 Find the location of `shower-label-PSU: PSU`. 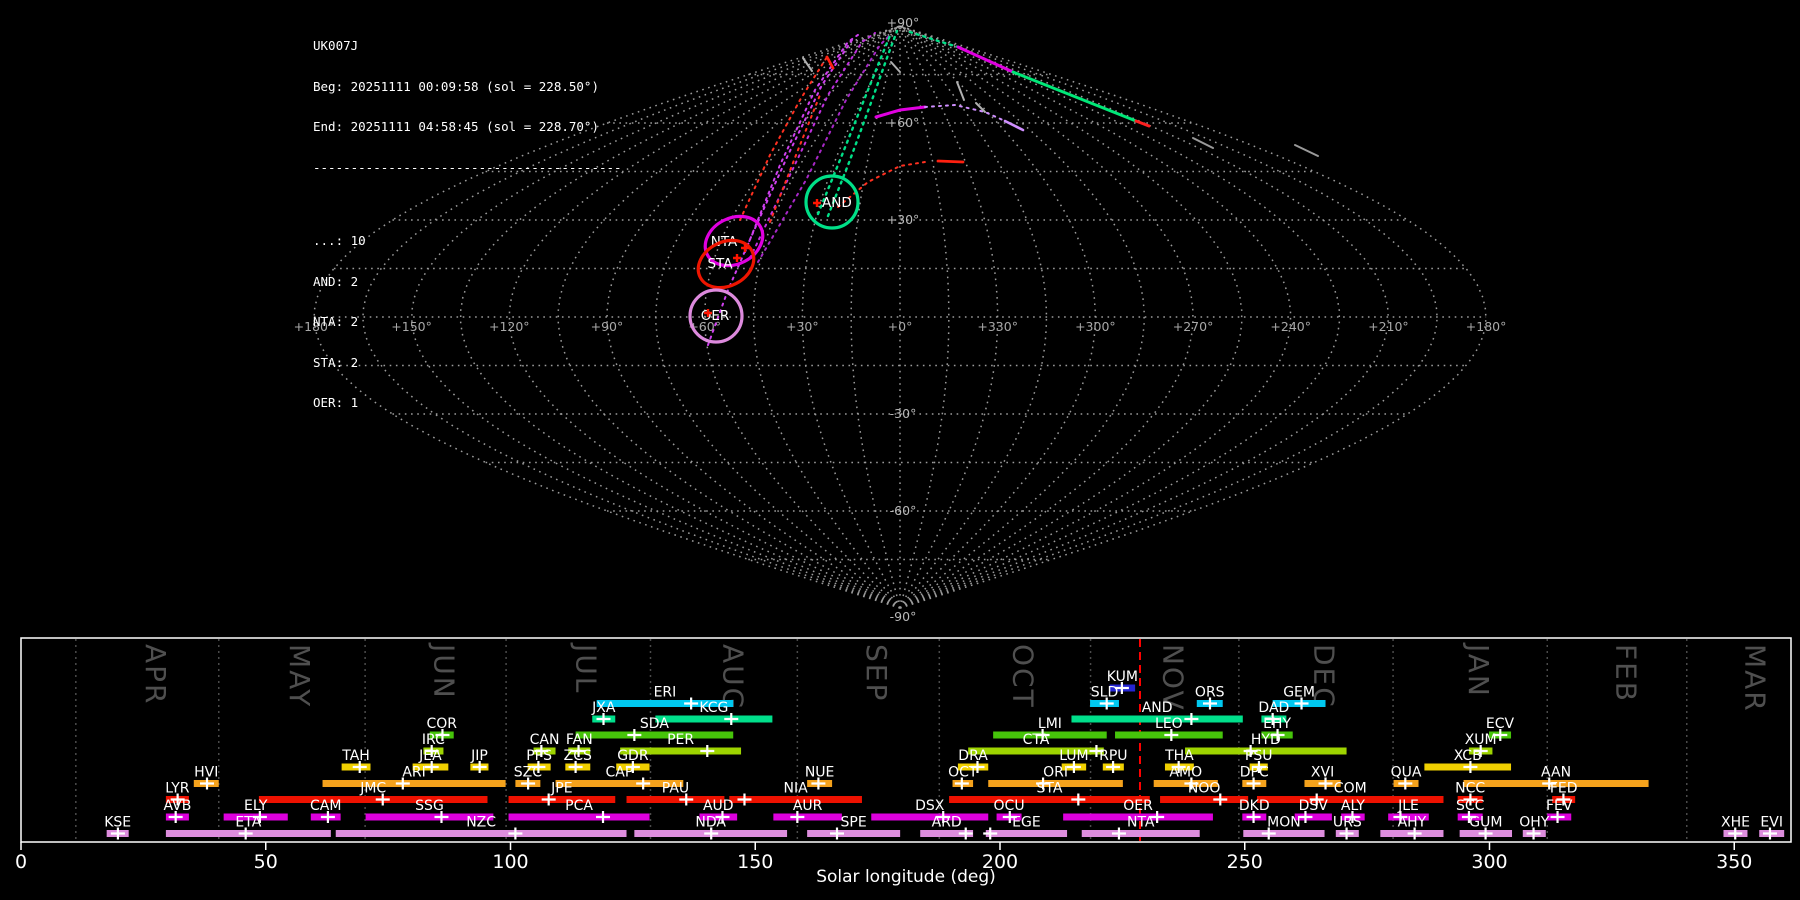

shower-label-PSU: PSU is located at coordinates (1259, 756).